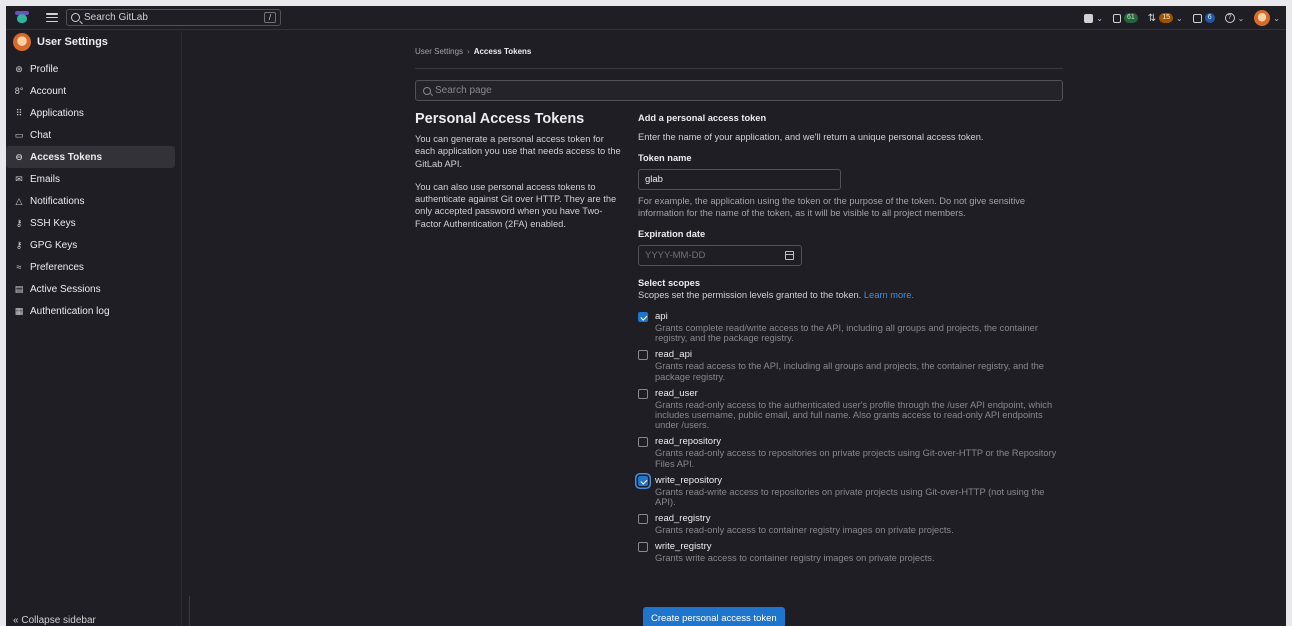  I want to click on key-icon: ⚷, so click(19, 222).